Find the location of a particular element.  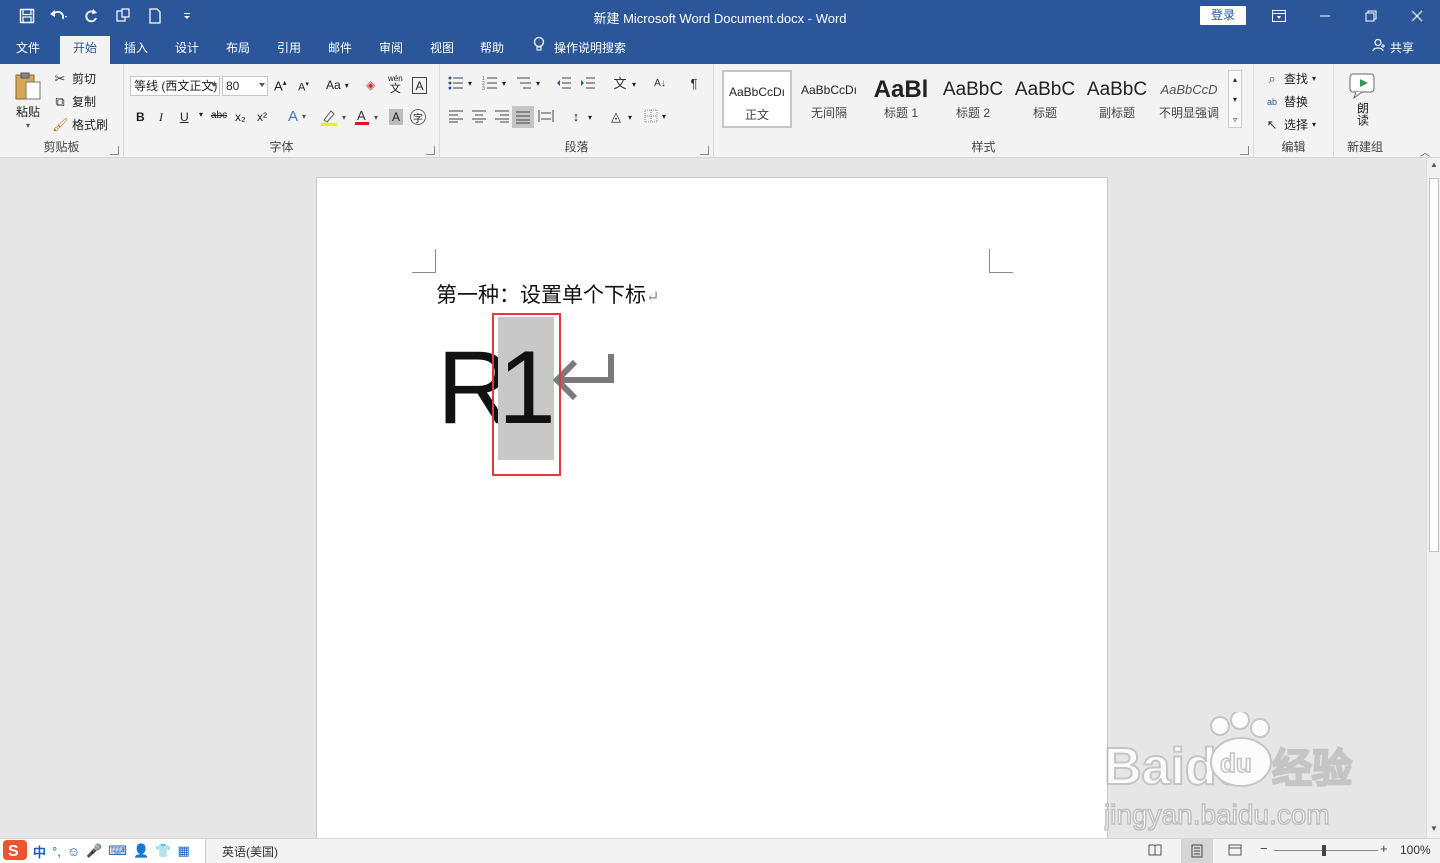

zoom-level: 100% is located at coordinates (1415, 850).